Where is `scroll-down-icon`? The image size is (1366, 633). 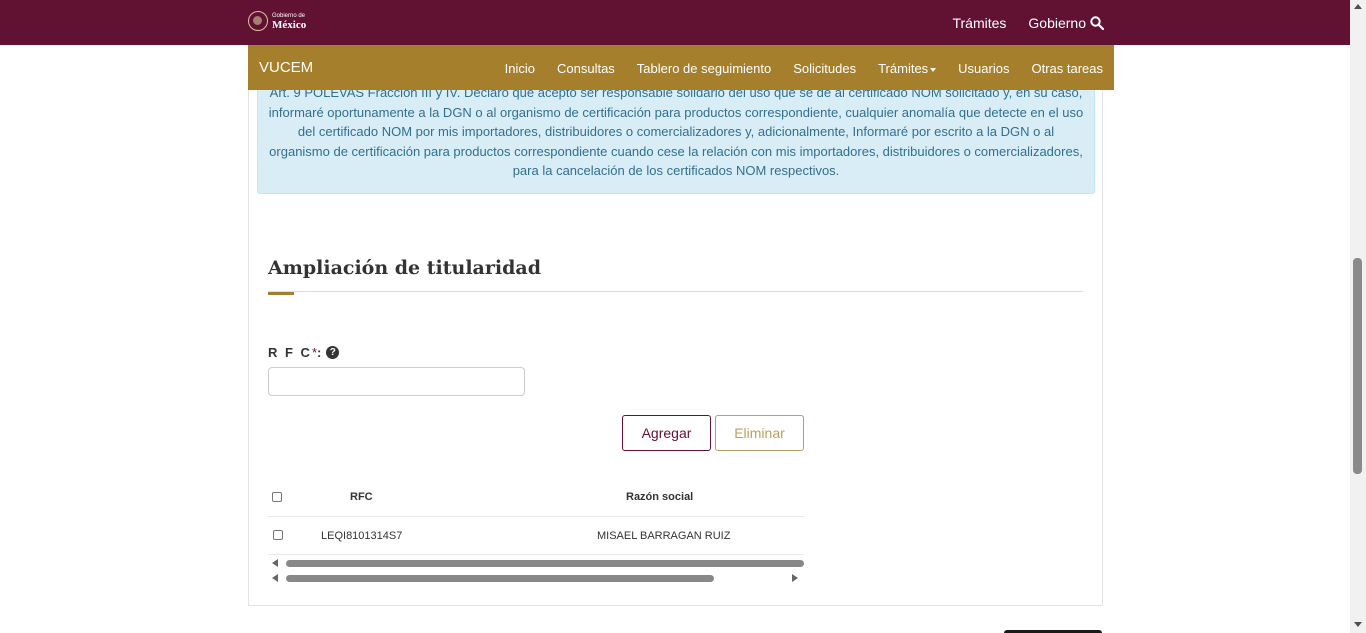
scroll-down-icon is located at coordinates (1358, 624).